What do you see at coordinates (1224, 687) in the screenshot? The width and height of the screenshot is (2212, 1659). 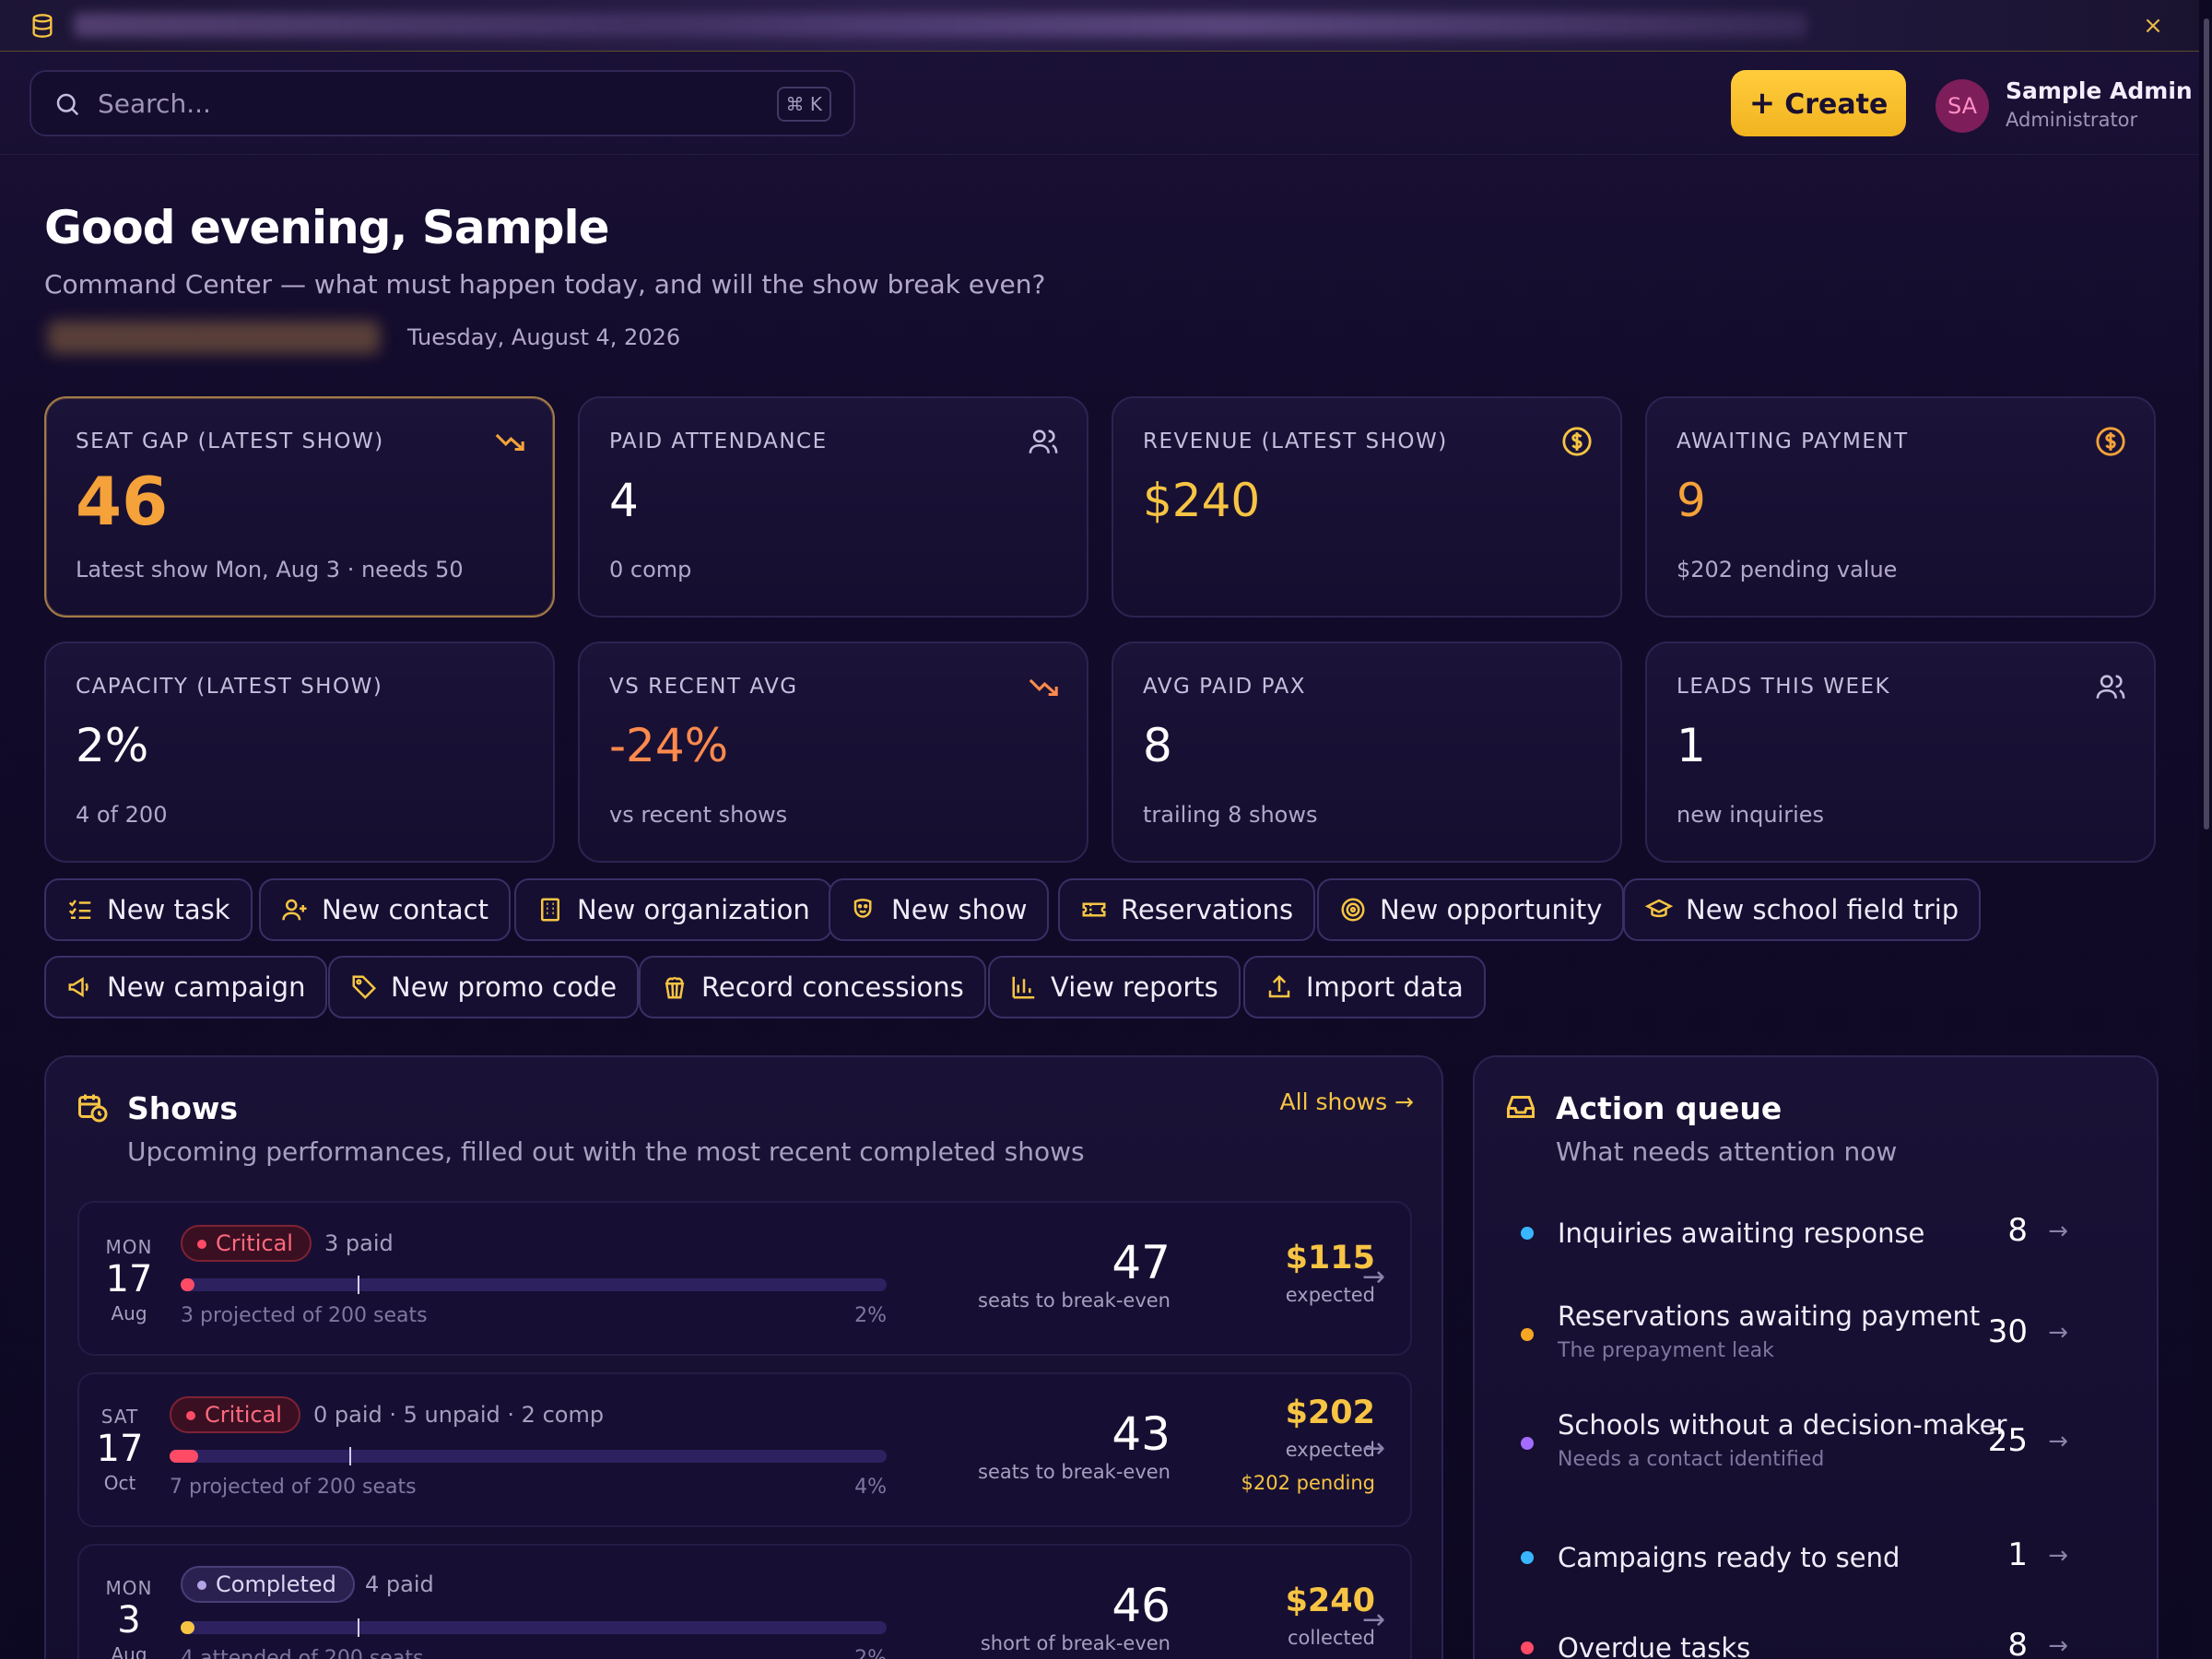 I see `stat-label: AVG PAID PAX` at bounding box center [1224, 687].